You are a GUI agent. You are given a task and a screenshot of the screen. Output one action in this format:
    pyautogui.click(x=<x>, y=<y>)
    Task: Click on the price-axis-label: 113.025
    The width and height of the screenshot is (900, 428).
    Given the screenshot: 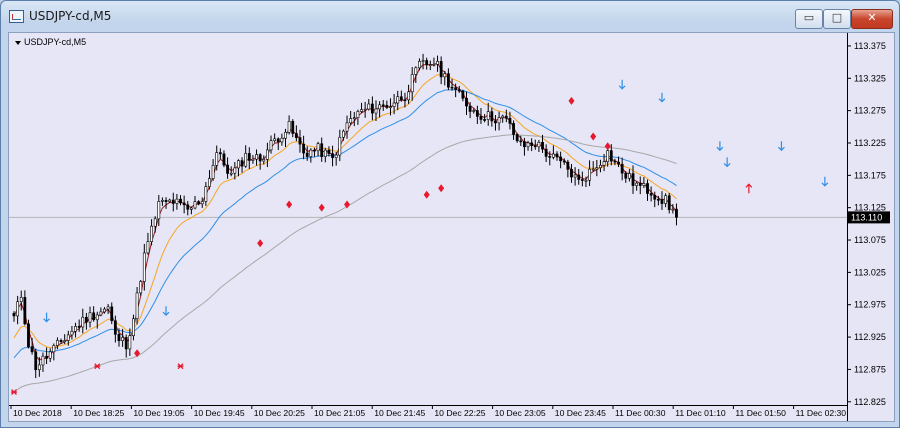 What is the action you would take?
    pyautogui.click(x=870, y=272)
    